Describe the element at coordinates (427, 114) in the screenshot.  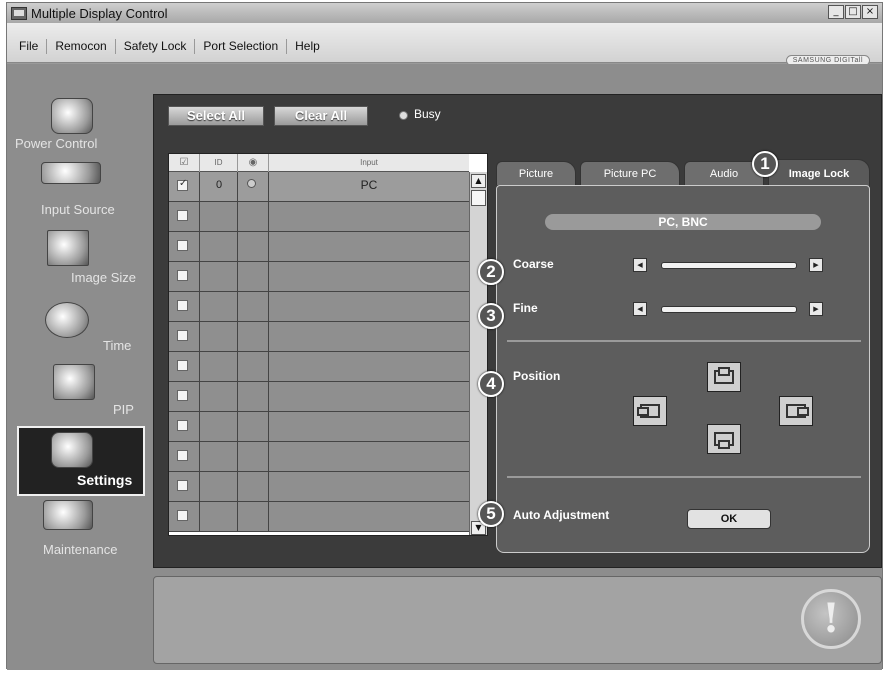
I see `busy-label: Busy` at that location.